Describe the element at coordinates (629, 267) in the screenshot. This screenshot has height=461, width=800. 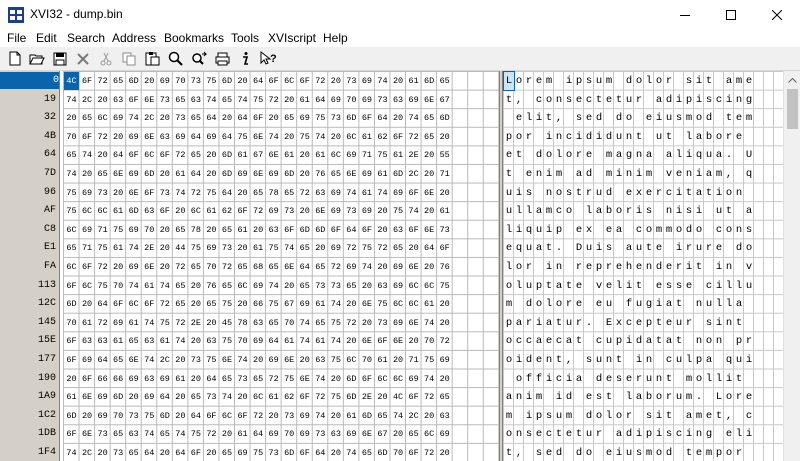
I see `text-char: h` at that location.